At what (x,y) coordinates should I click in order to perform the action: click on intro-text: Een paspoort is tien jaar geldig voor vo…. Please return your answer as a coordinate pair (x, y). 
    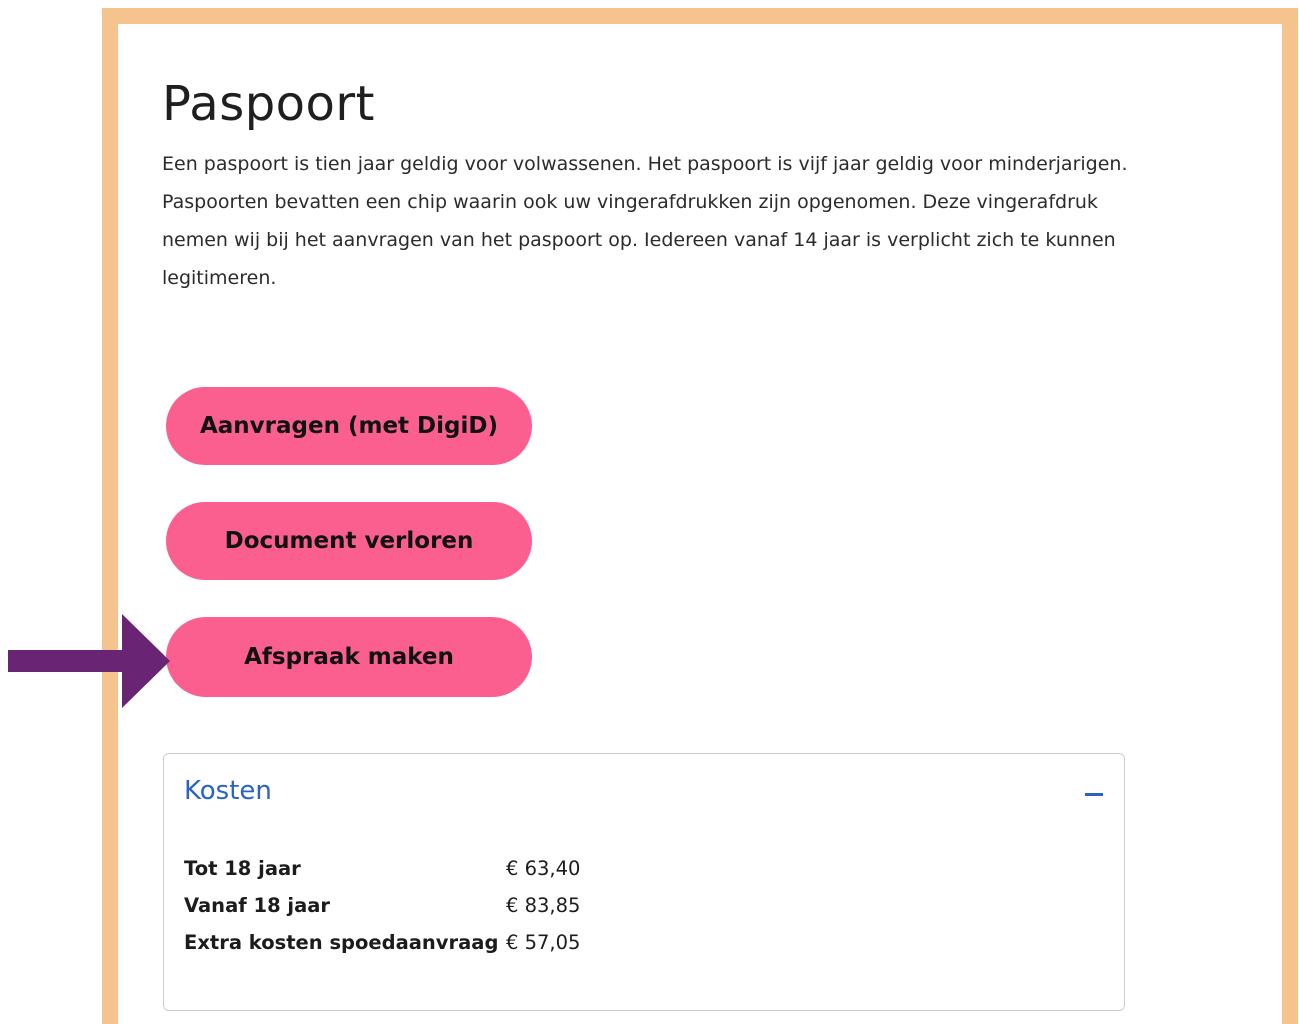
    Looking at the image, I should click on (645, 221).